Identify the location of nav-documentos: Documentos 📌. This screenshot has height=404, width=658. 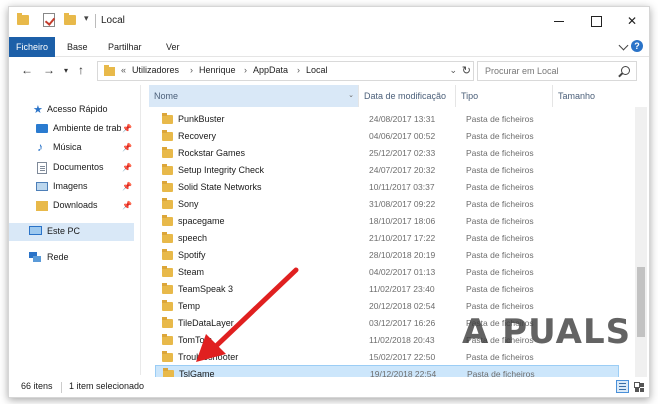
(71, 168).